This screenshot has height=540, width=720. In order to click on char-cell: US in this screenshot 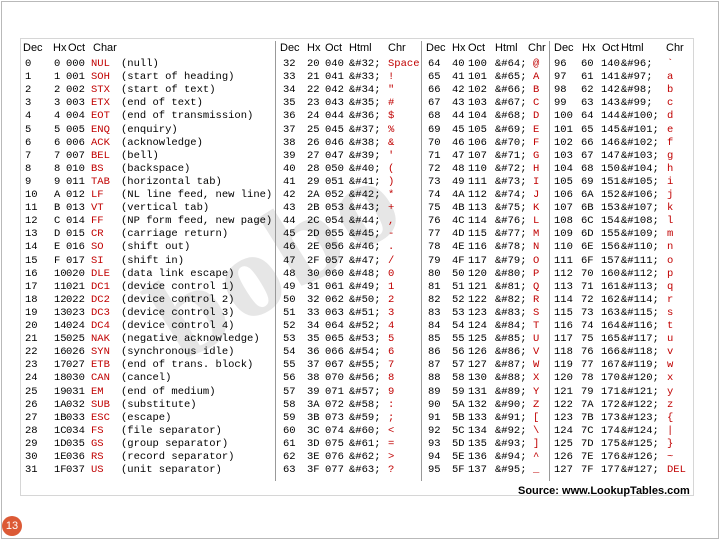, I will do `click(97, 470)`.